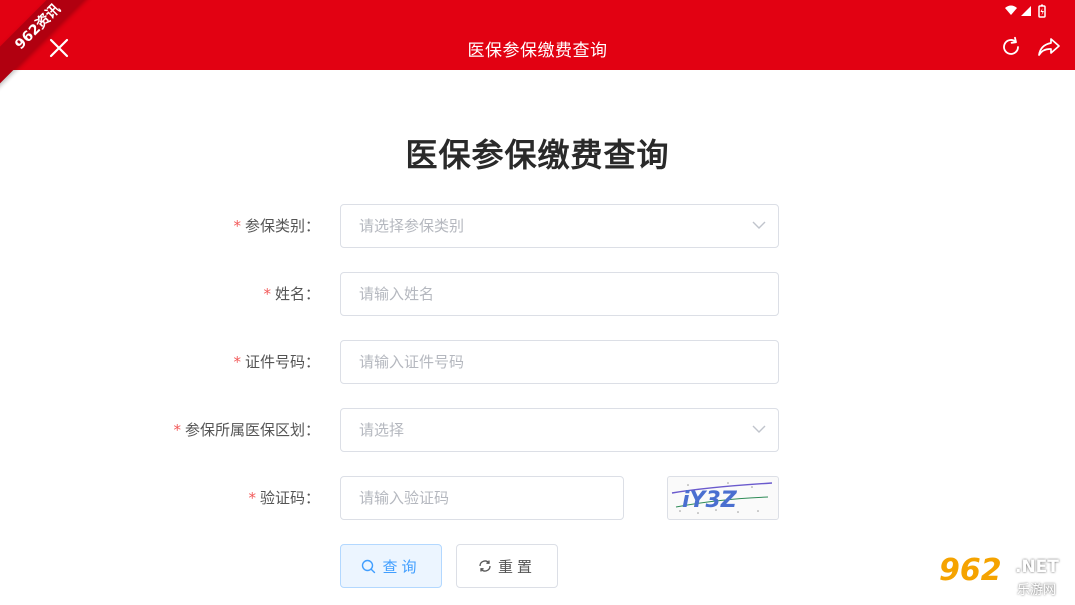 The image size is (1075, 605). I want to click on region-input, so click(549, 430).